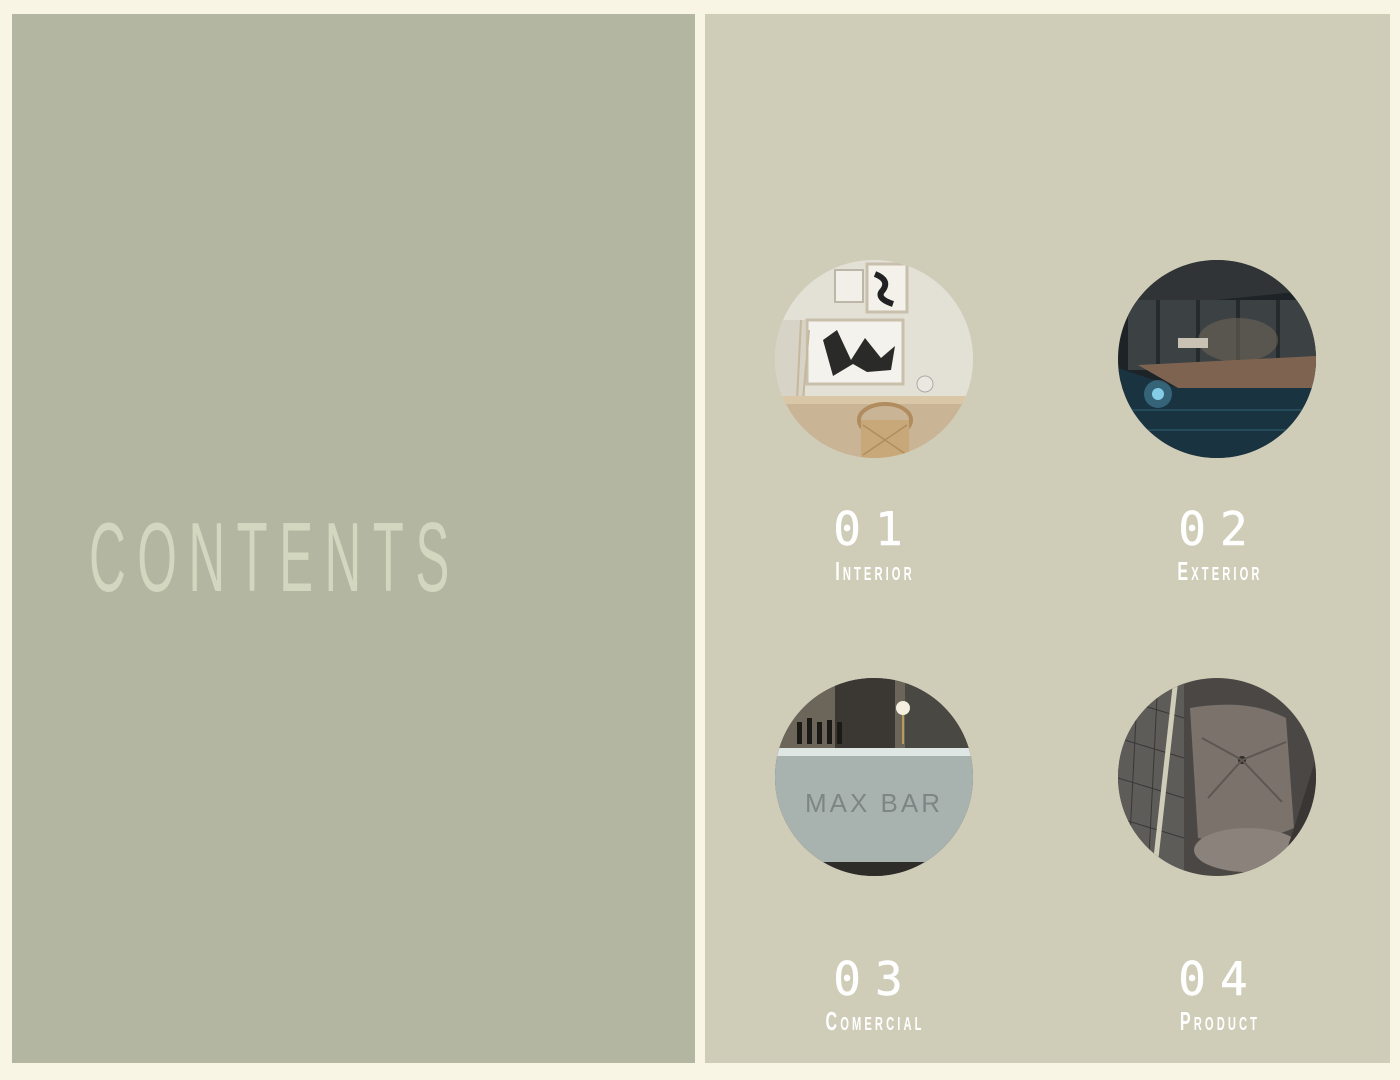 This screenshot has height=1080, width=1400. I want to click on section-label: Interior, so click(875, 571).